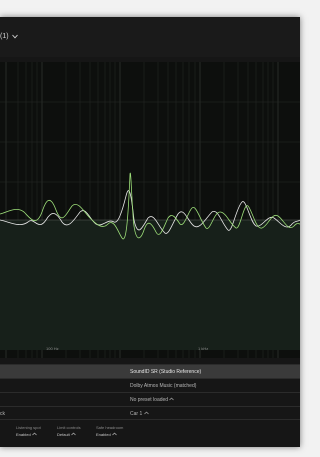 The height and width of the screenshot is (457, 320). What do you see at coordinates (109, 434) in the screenshot?
I see `safe-headroom-value: Enabled` at bounding box center [109, 434].